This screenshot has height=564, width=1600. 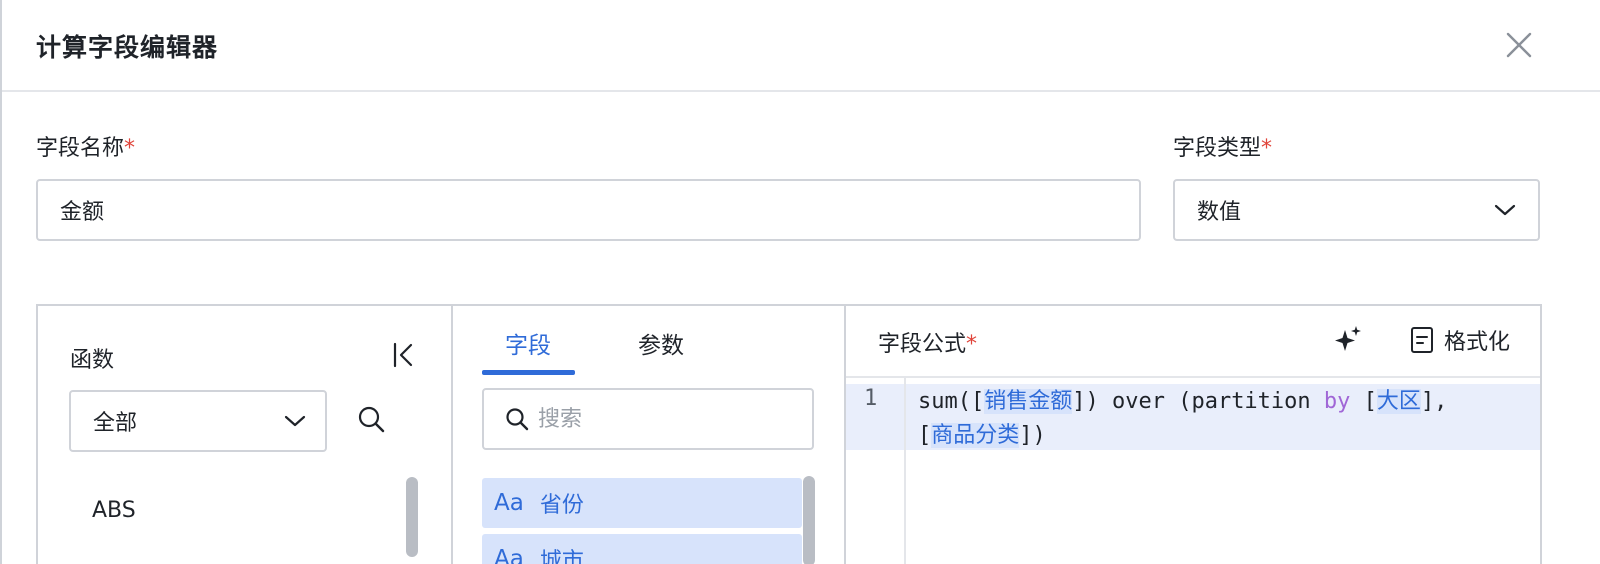 What do you see at coordinates (809, 520) in the screenshot?
I see `fields-scrollbar` at bounding box center [809, 520].